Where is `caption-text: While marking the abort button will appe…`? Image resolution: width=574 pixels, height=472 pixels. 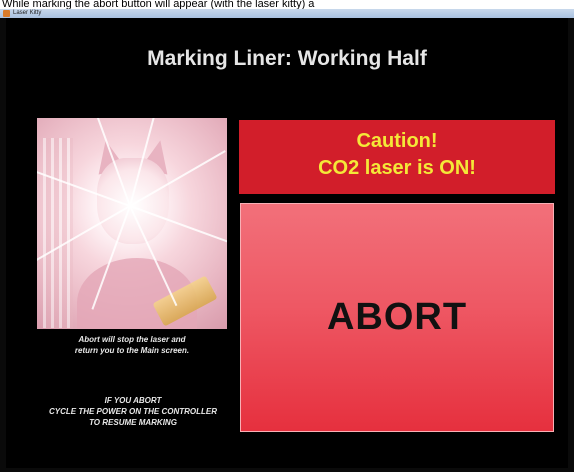
caption-text: While marking the abort button will appe… is located at coordinates (287, 4).